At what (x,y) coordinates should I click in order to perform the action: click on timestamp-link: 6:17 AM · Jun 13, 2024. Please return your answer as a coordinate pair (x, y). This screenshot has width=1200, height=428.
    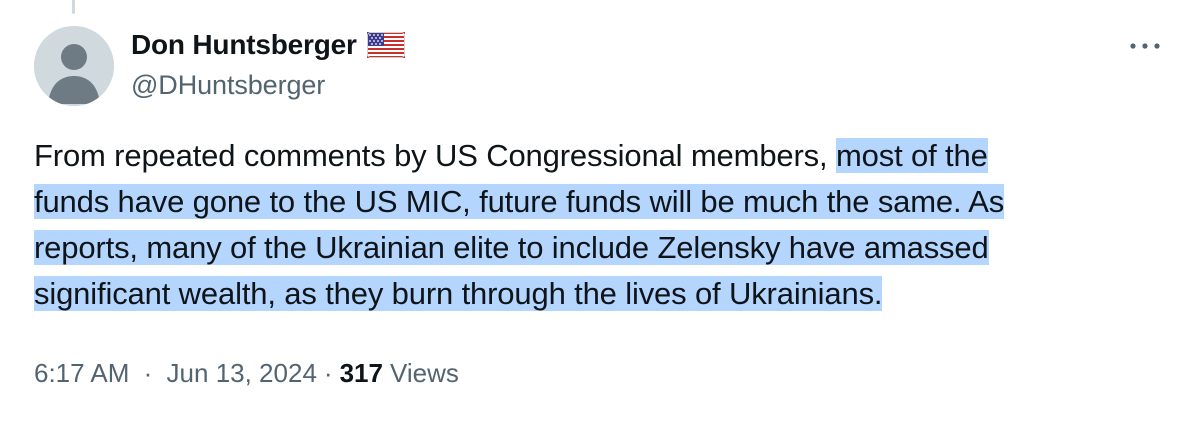
    Looking at the image, I should click on (175, 373).